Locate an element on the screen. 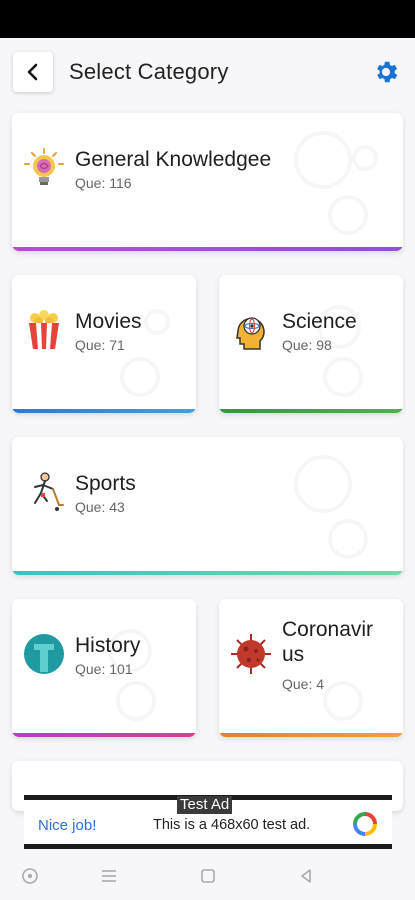 This screenshot has width=415, height=900. back-nav-icon is located at coordinates (306, 876).